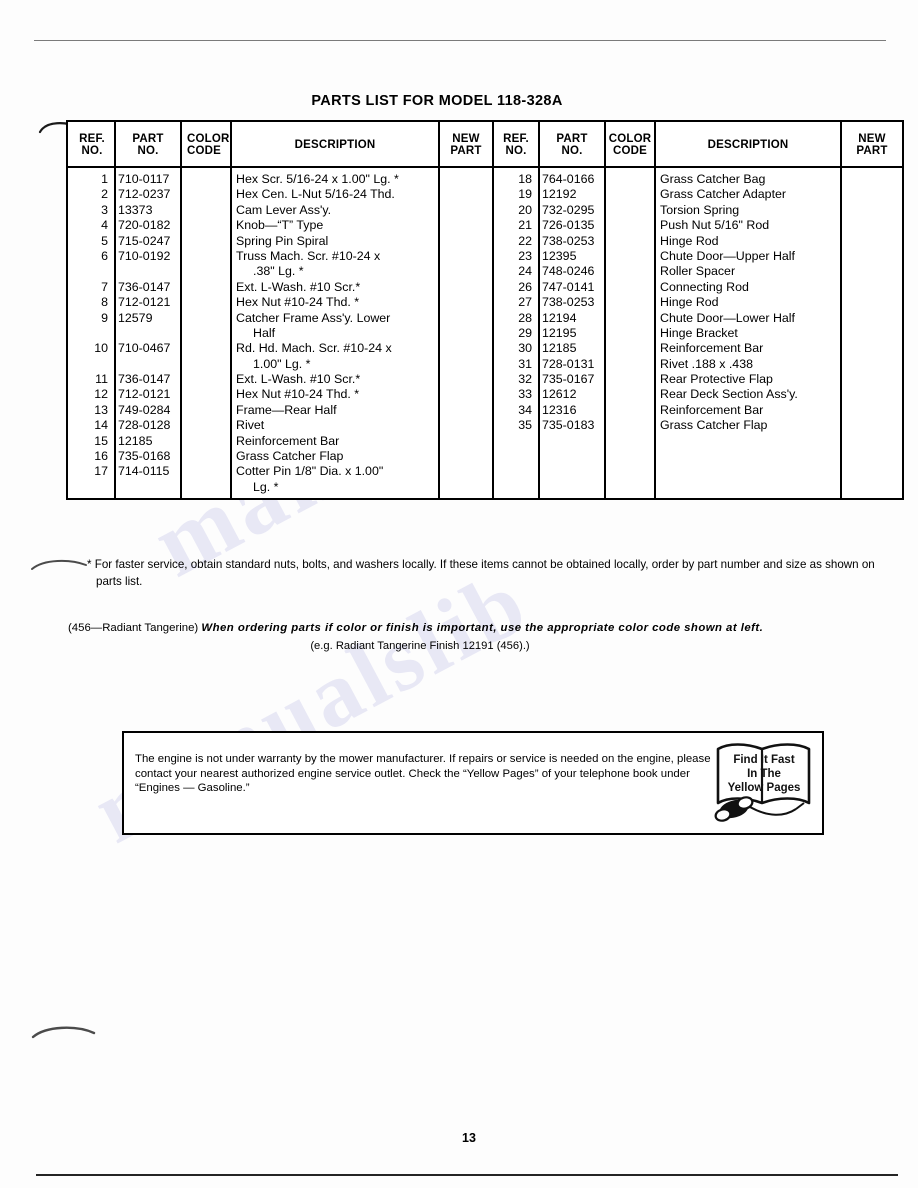 The height and width of the screenshot is (1188, 918). What do you see at coordinates (699, 332) in the screenshot?
I see `table-cell: Hinge Bracket` at bounding box center [699, 332].